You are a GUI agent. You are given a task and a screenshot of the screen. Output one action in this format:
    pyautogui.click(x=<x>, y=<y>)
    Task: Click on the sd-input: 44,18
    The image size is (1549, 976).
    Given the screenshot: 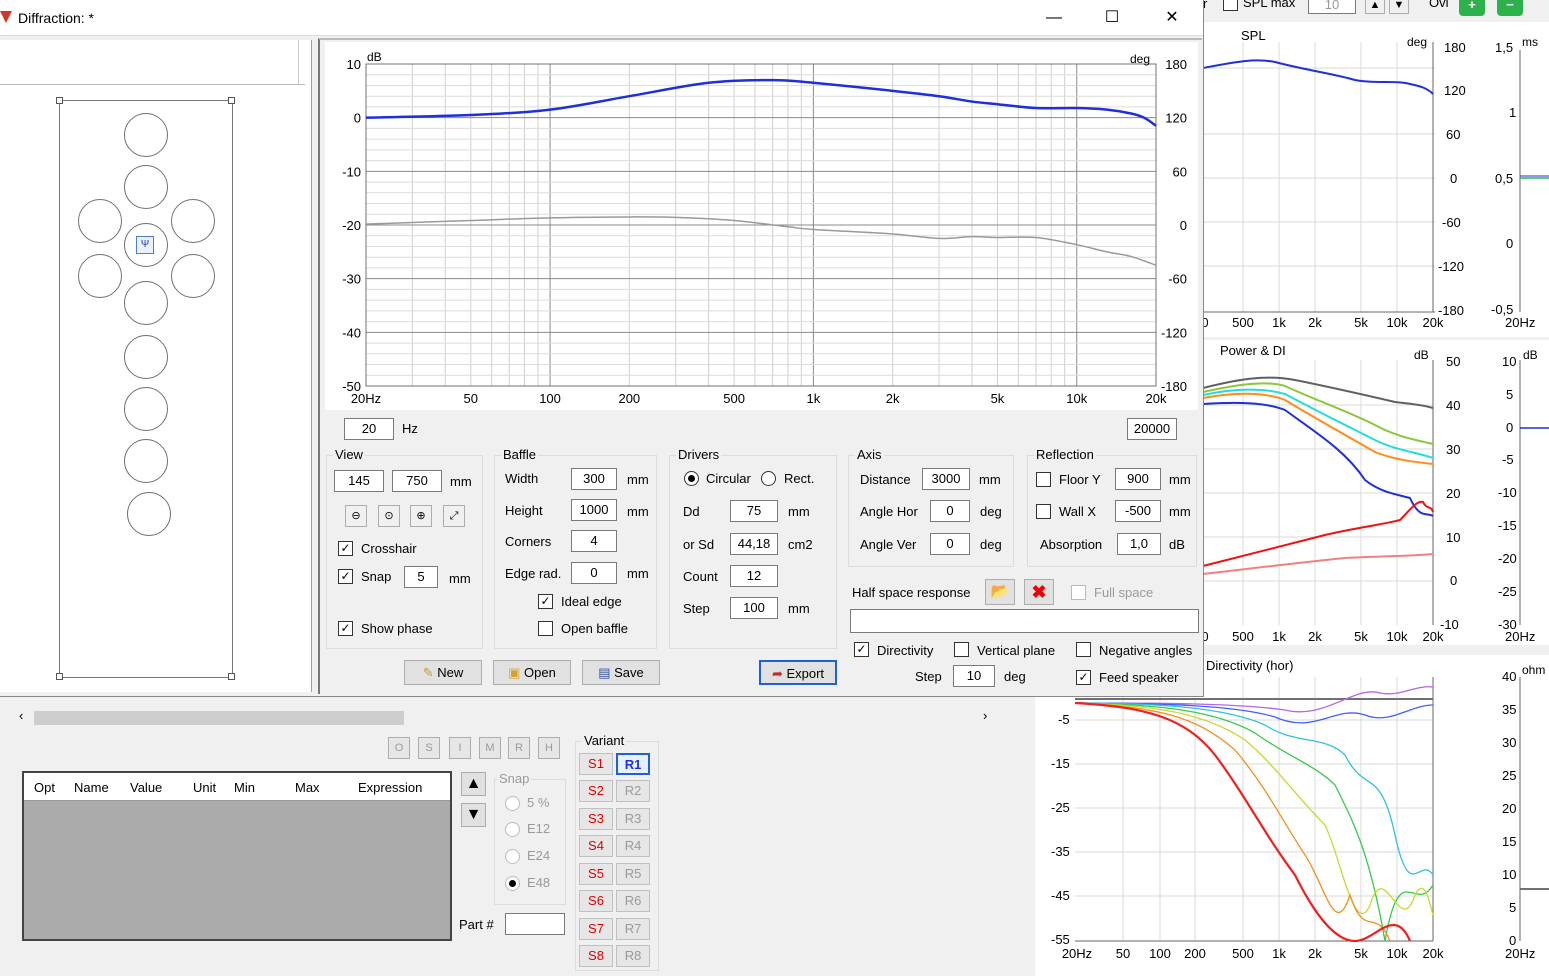 What is the action you would take?
    pyautogui.click(x=754, y=544)
    